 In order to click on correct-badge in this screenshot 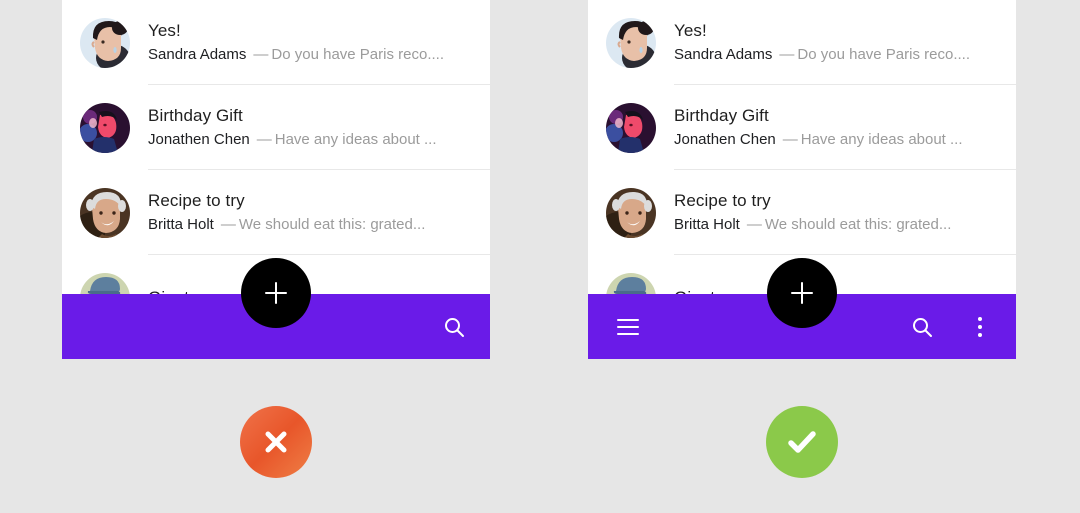, I will do `click(802, 442)`.